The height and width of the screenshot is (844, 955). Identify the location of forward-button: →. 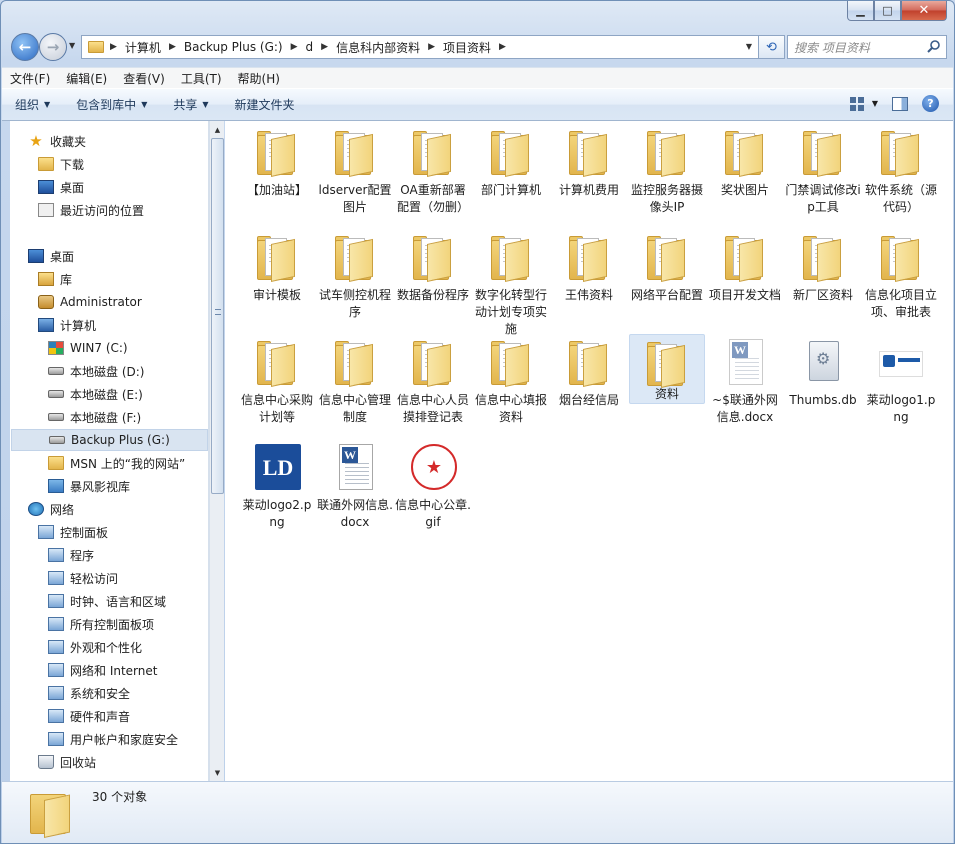
(53, 47).